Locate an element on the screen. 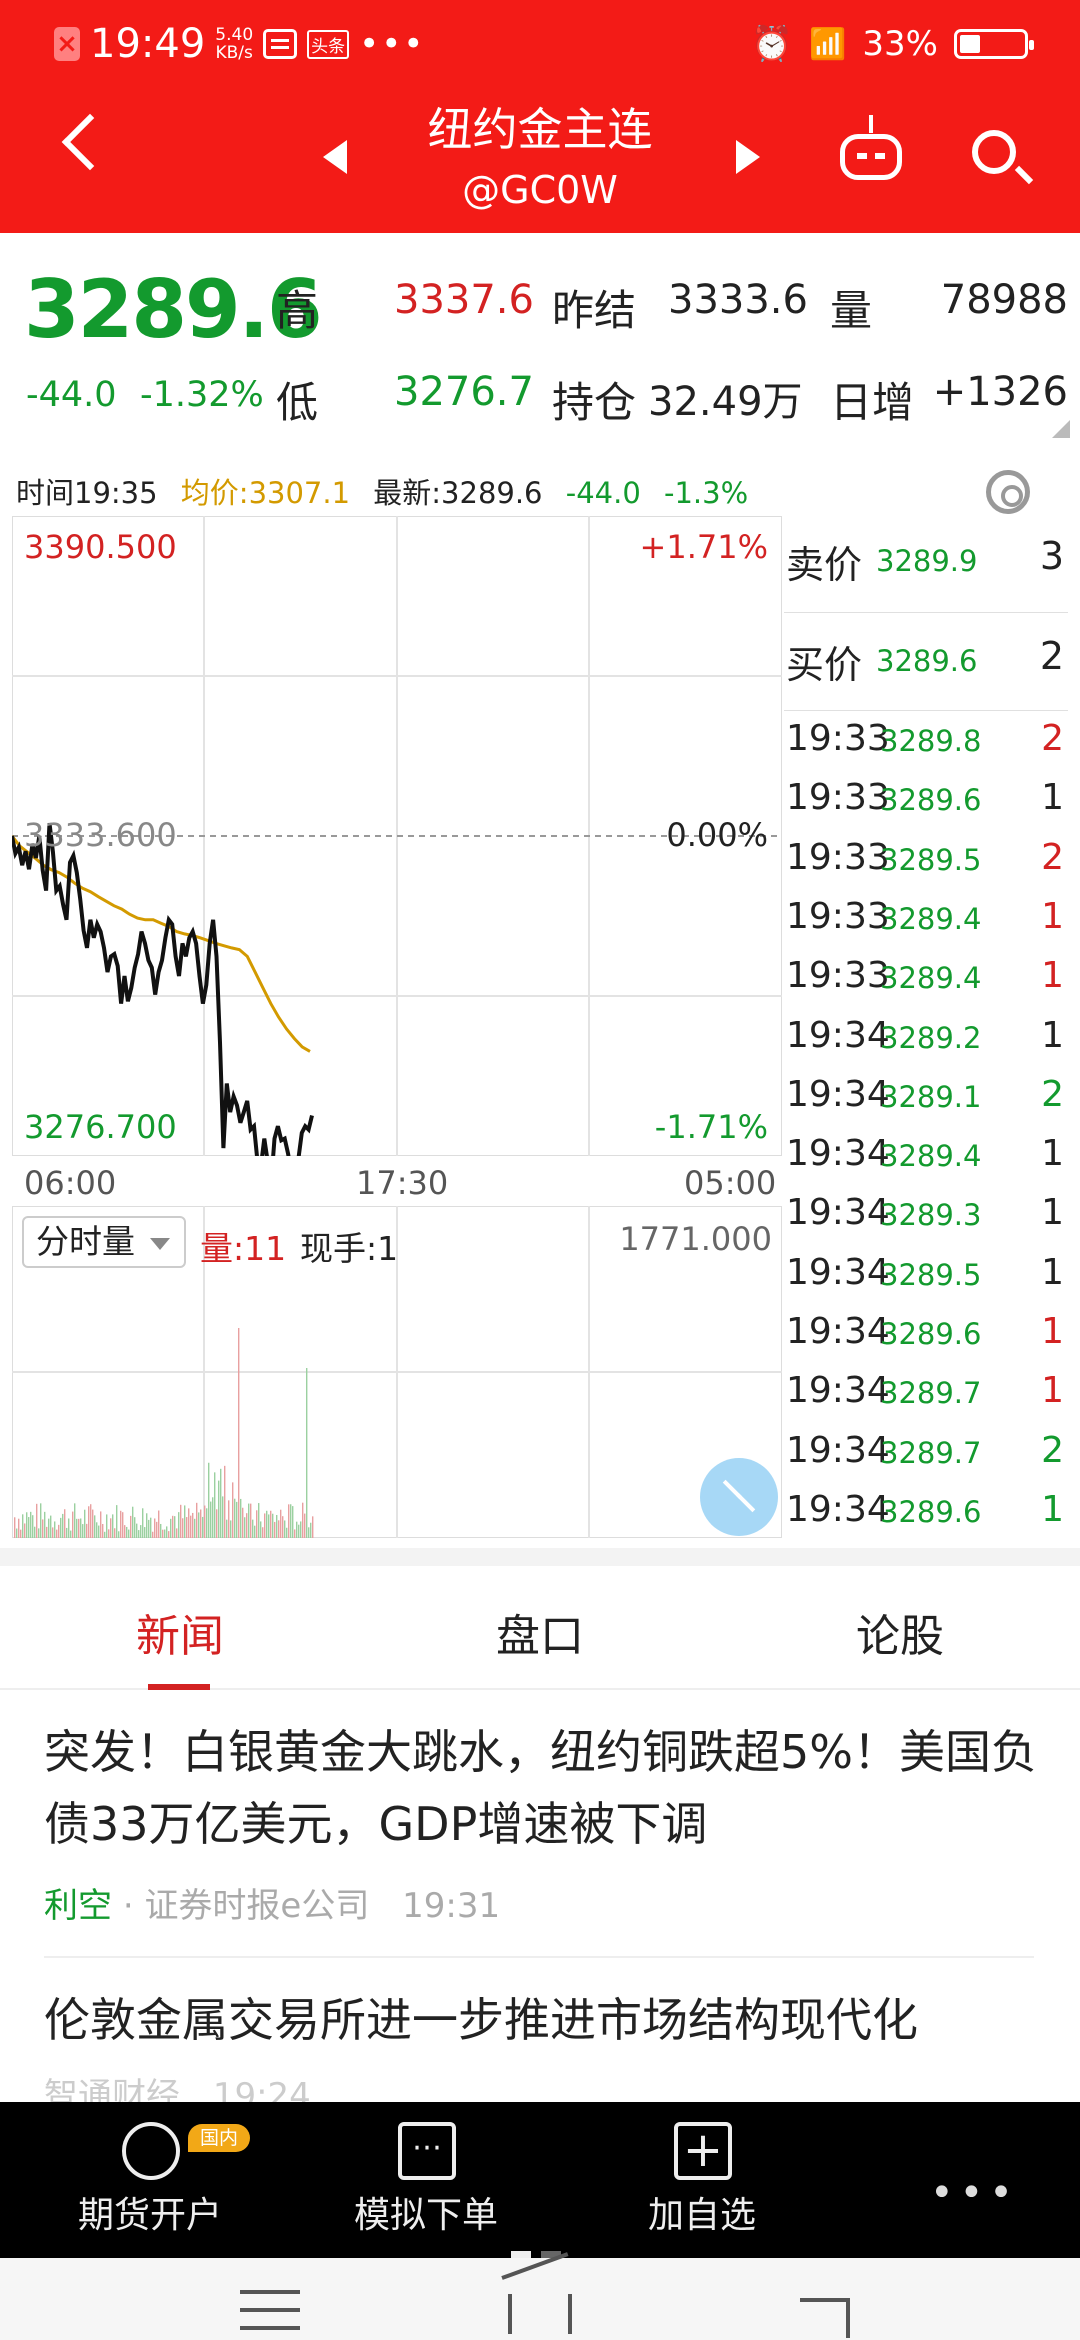 Image resolution: width=1080 pixels, height=2340 pixels. trade-row: 19:34 3289.7 1 is located at coordinates (926, 1395).